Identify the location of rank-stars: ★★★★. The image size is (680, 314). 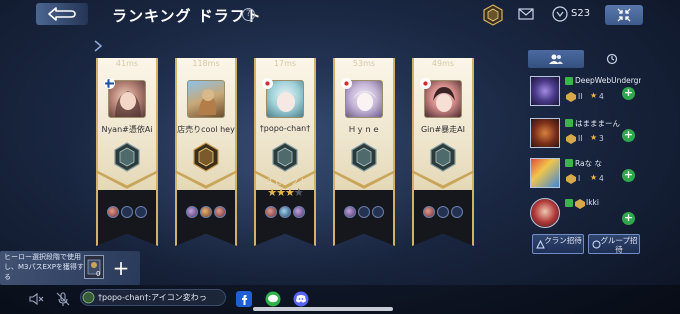
(285, 192).